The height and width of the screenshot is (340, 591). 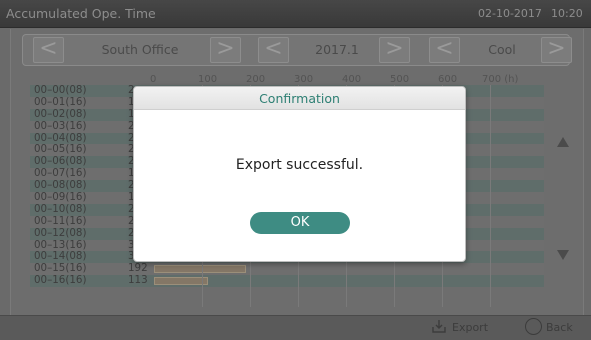 I want to click on title-bar: Accumulated Ope. Time 02-10-2017 10:20, so click(x=295, y=14).